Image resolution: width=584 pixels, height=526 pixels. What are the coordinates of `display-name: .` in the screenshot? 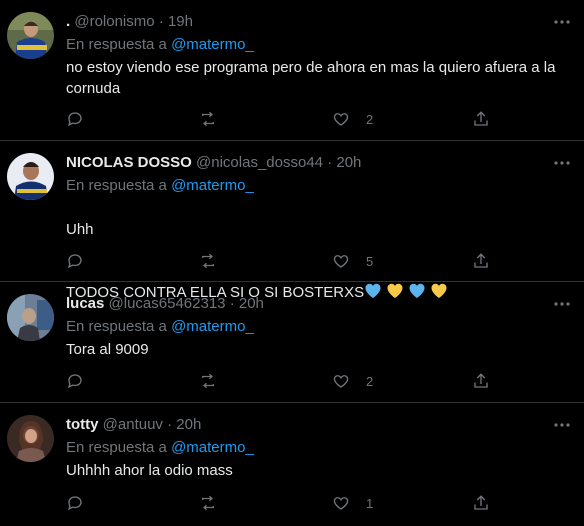 It's located at (68, 21).